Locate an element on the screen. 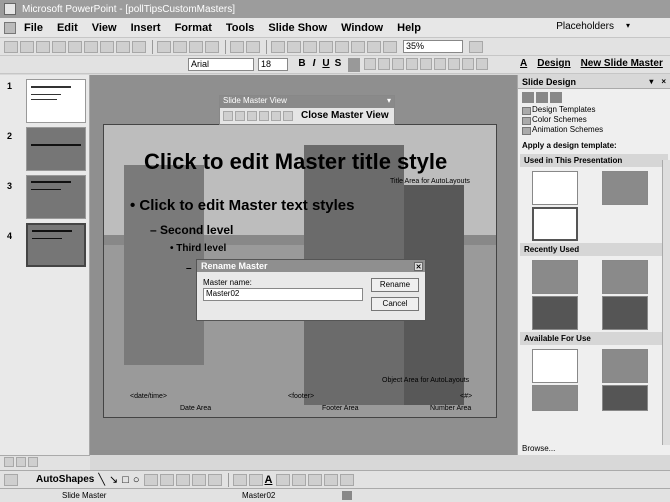 The image size is (670, 502). expand-all-icon is located at coordinates (342, 46).